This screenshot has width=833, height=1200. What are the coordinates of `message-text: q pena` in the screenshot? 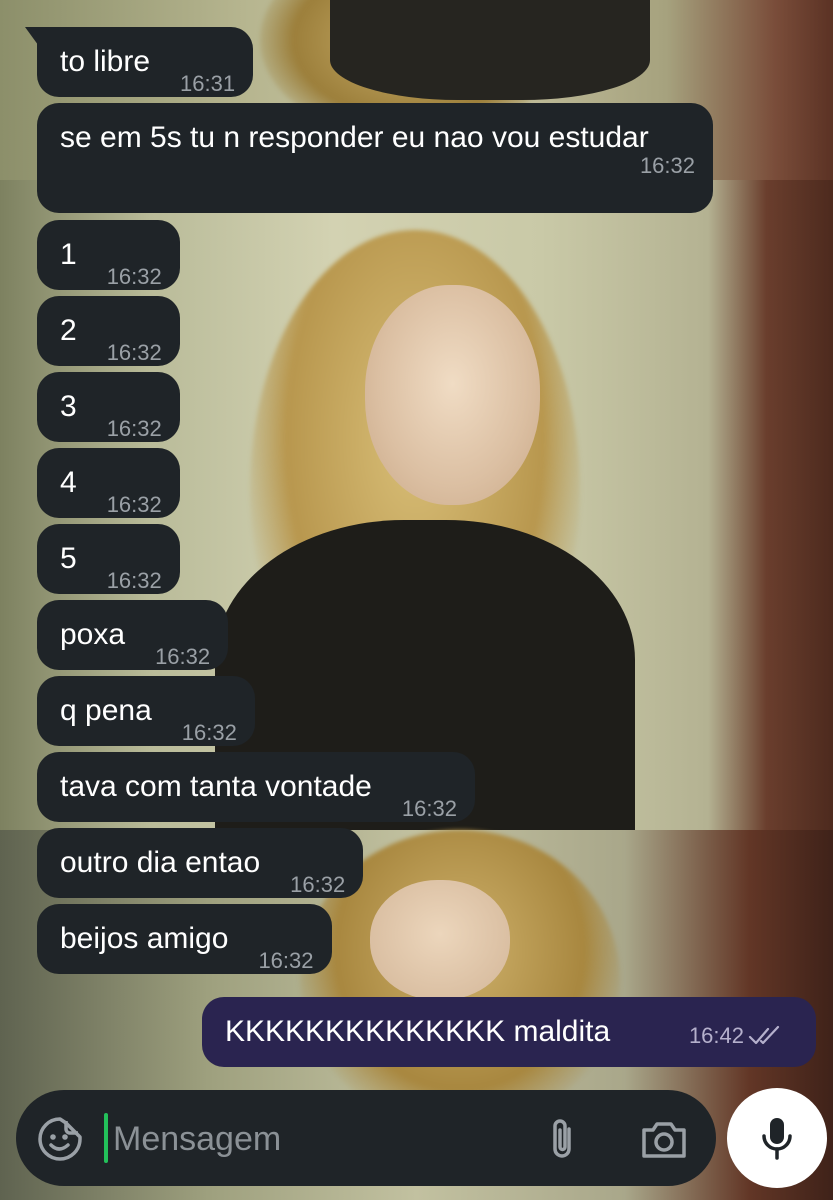 It's located at (106, 710).